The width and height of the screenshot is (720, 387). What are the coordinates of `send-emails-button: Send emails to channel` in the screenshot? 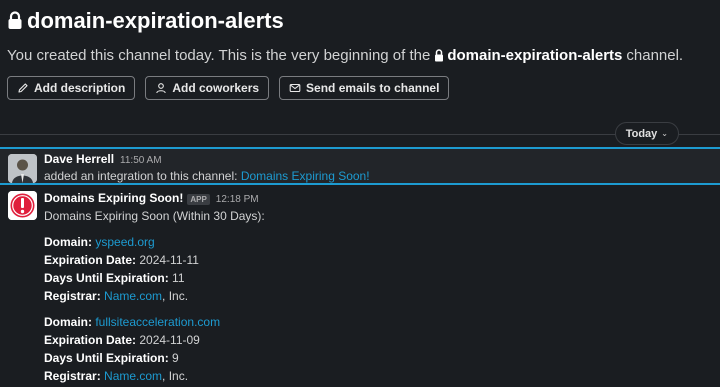 It's located at (364, 88).